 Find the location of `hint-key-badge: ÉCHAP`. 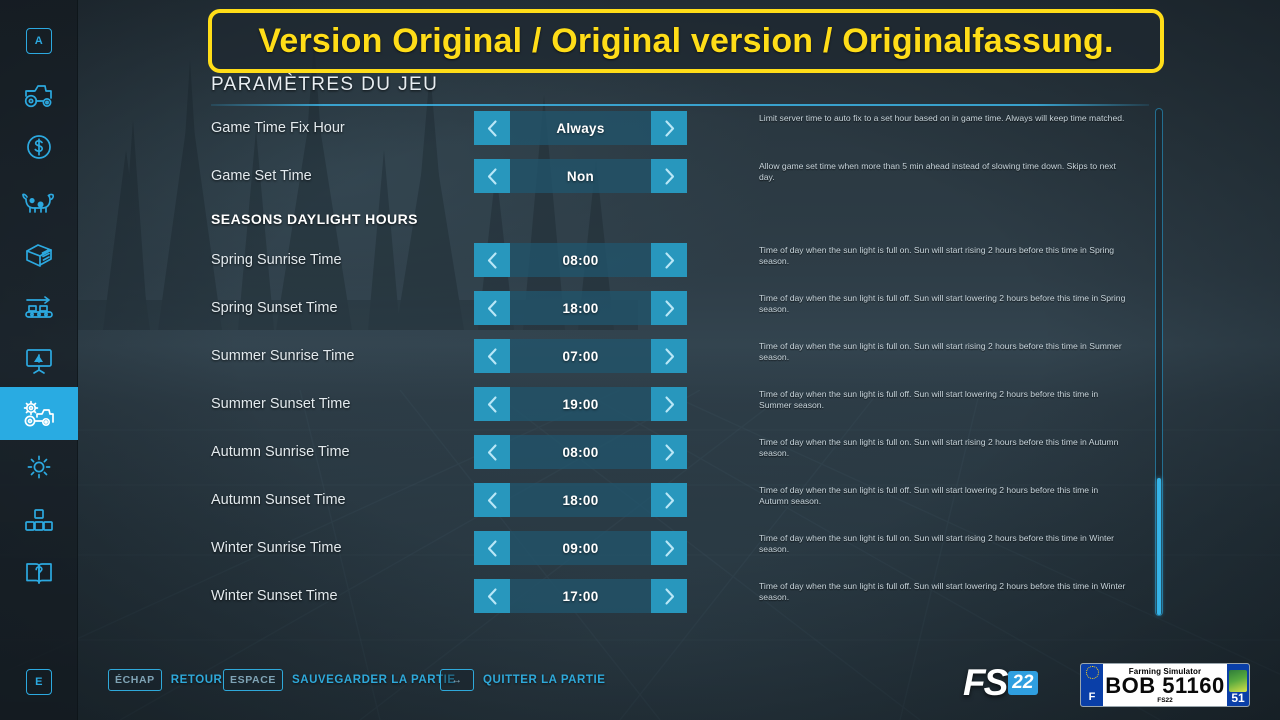

hint-key-badge: ÉCHAP is located at coordinates (135, 680).